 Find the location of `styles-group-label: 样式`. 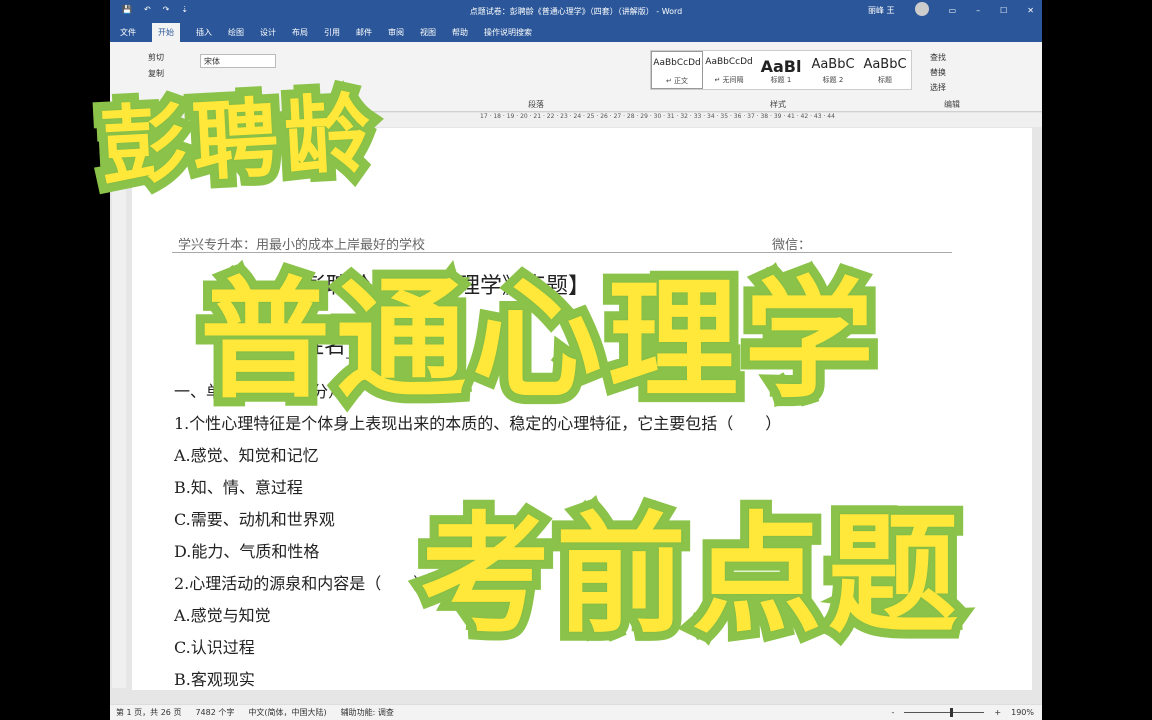

styles-group-label: 样式 is located at coordinates (778, 104).